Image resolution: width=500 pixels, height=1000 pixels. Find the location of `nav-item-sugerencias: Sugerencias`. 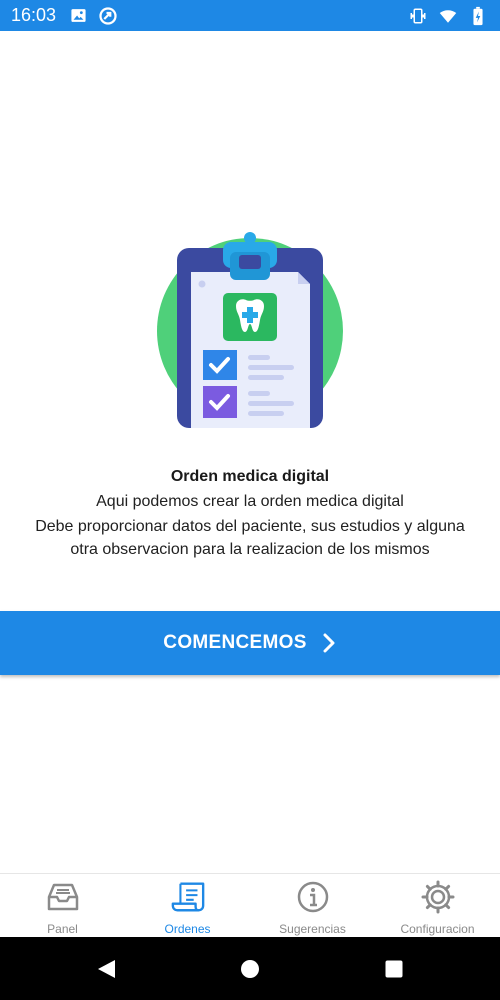

nav-item-sugerencias: Sugerencias is located at coordinates (312, 906).